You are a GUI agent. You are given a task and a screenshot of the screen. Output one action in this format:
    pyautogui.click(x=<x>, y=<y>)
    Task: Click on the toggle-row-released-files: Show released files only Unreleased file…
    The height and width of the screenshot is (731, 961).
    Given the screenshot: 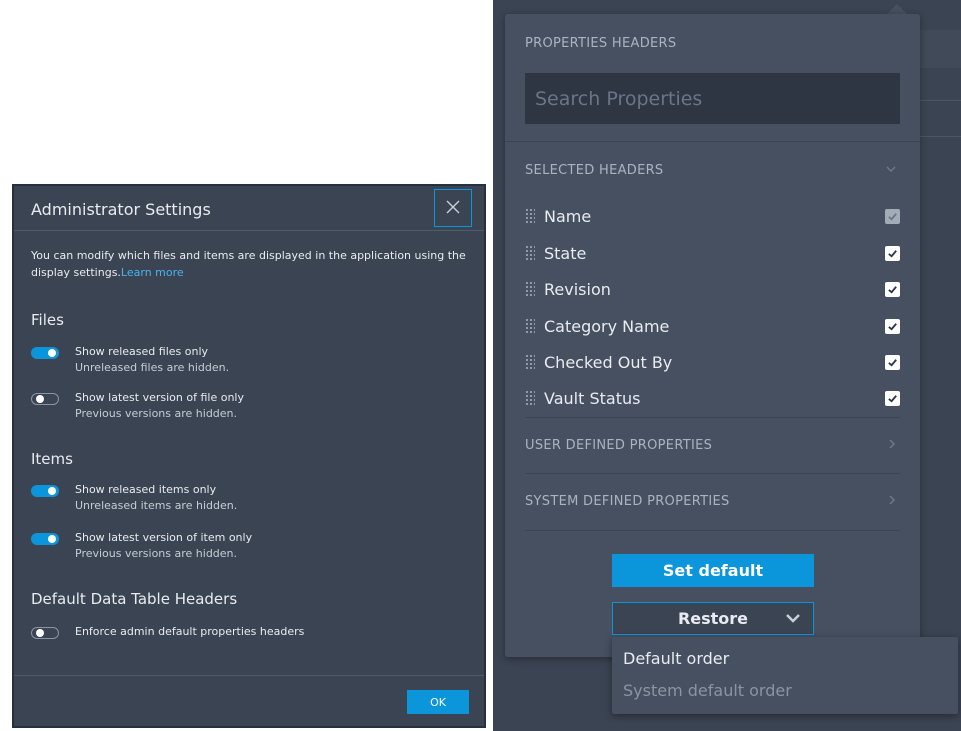 What is the action you would take?
    pyautogui.click(x=251, y=360)
    